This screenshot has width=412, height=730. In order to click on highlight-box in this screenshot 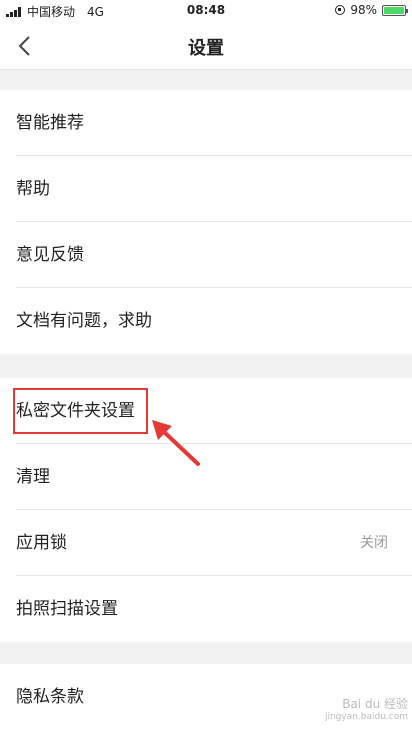, I will do `click(80, 411)`.